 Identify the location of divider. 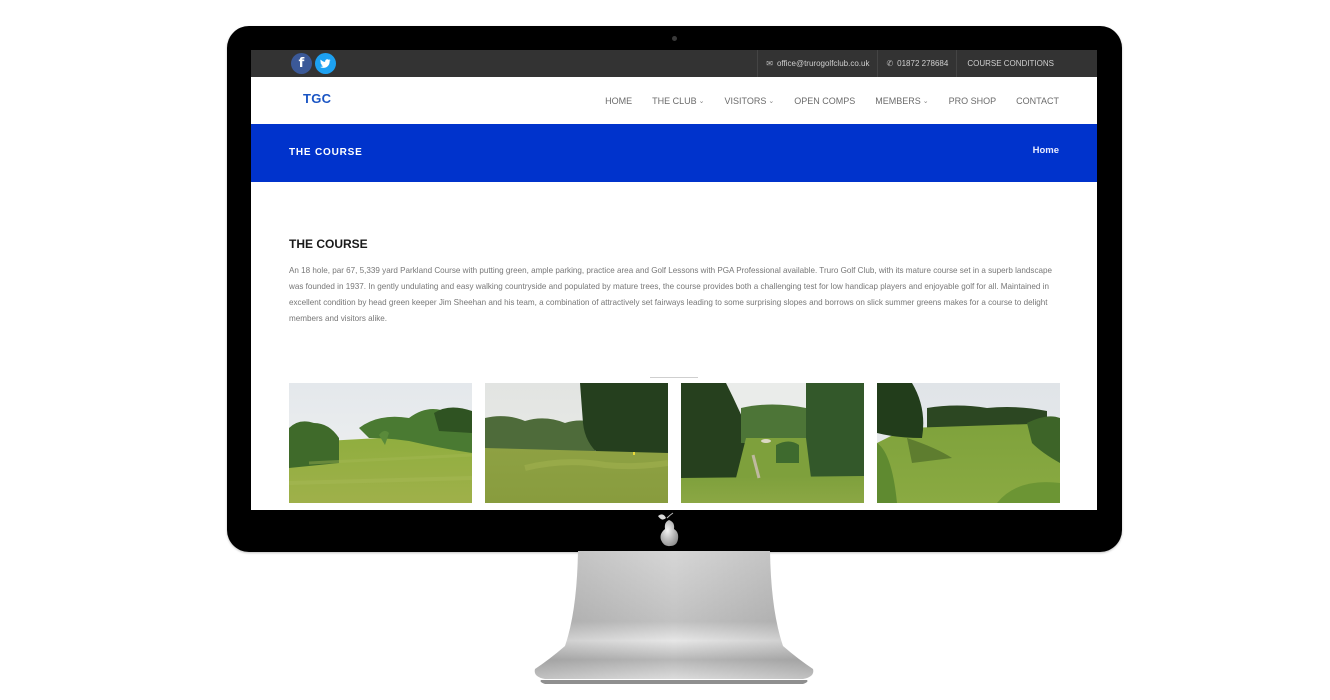
(674, 377).